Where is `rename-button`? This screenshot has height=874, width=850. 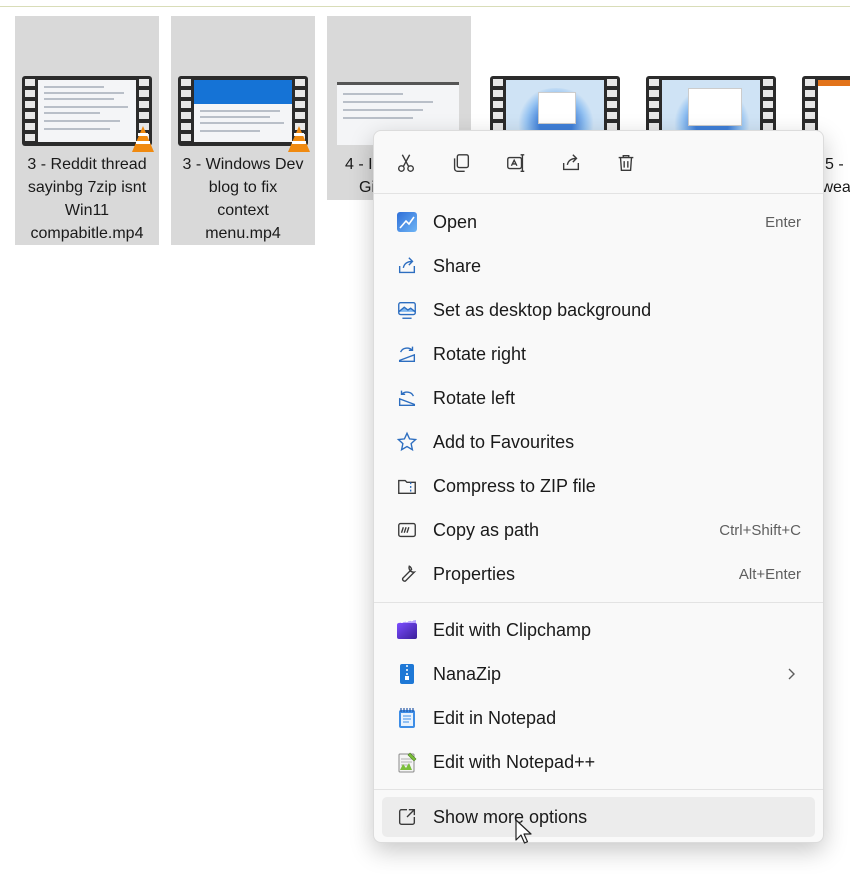 rename-button is located at coordinates (516, 163).